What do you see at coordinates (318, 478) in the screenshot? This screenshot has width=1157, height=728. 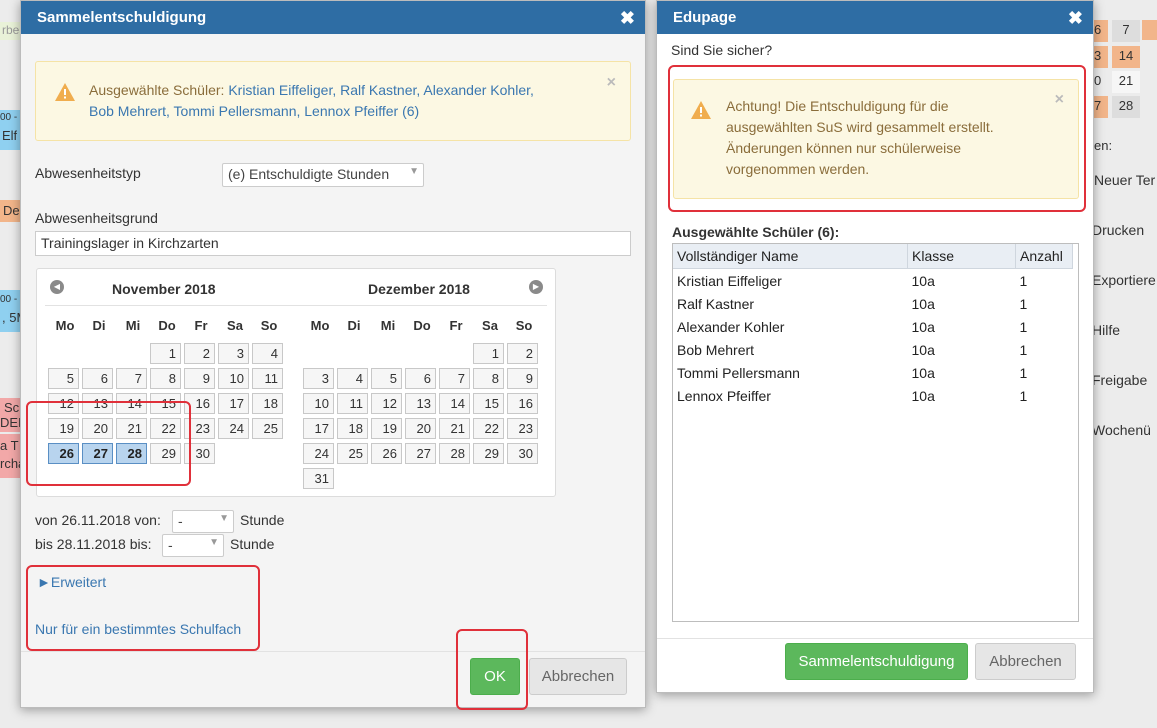 I see `calendar-day: 31` at bounding box center [318, 478].